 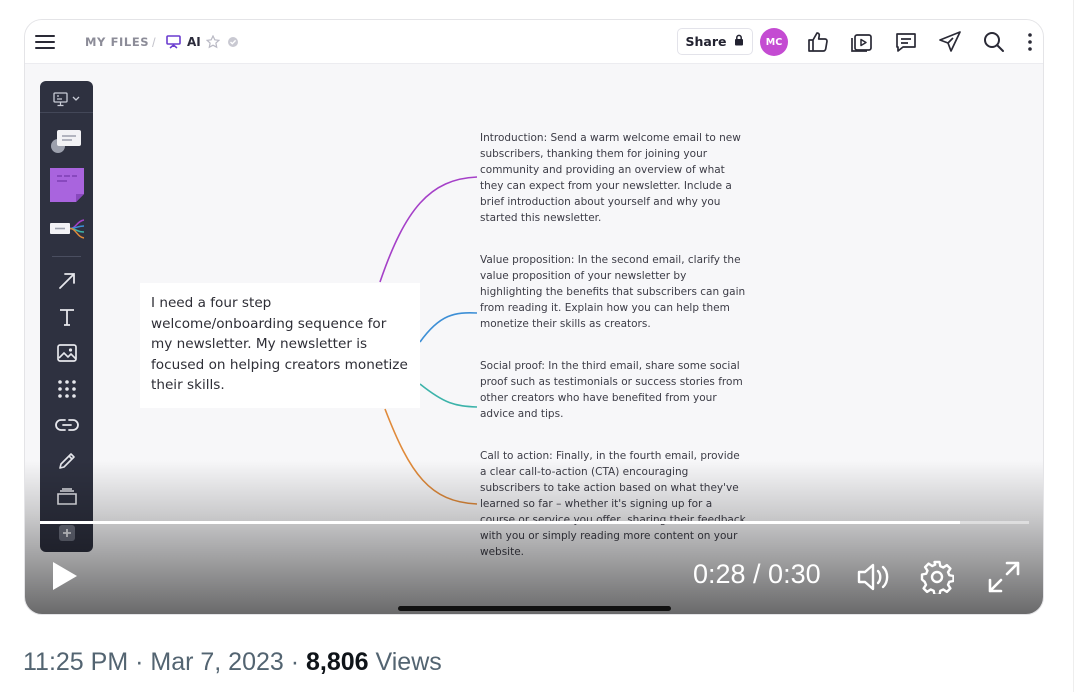 I want to click on progress-bar, so click(x=534, y=522).